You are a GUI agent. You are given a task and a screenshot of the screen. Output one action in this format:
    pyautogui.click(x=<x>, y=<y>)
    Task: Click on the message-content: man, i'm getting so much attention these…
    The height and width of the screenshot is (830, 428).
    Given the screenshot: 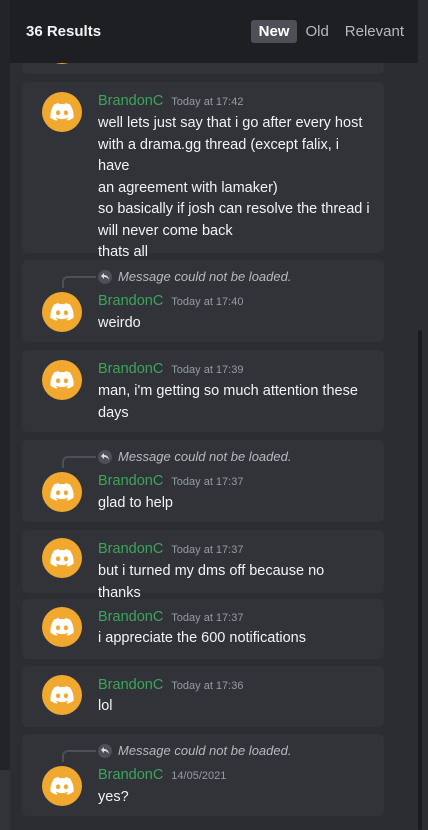 What is the action you would take?
    pyautogui.click(x=234, y=402)
    